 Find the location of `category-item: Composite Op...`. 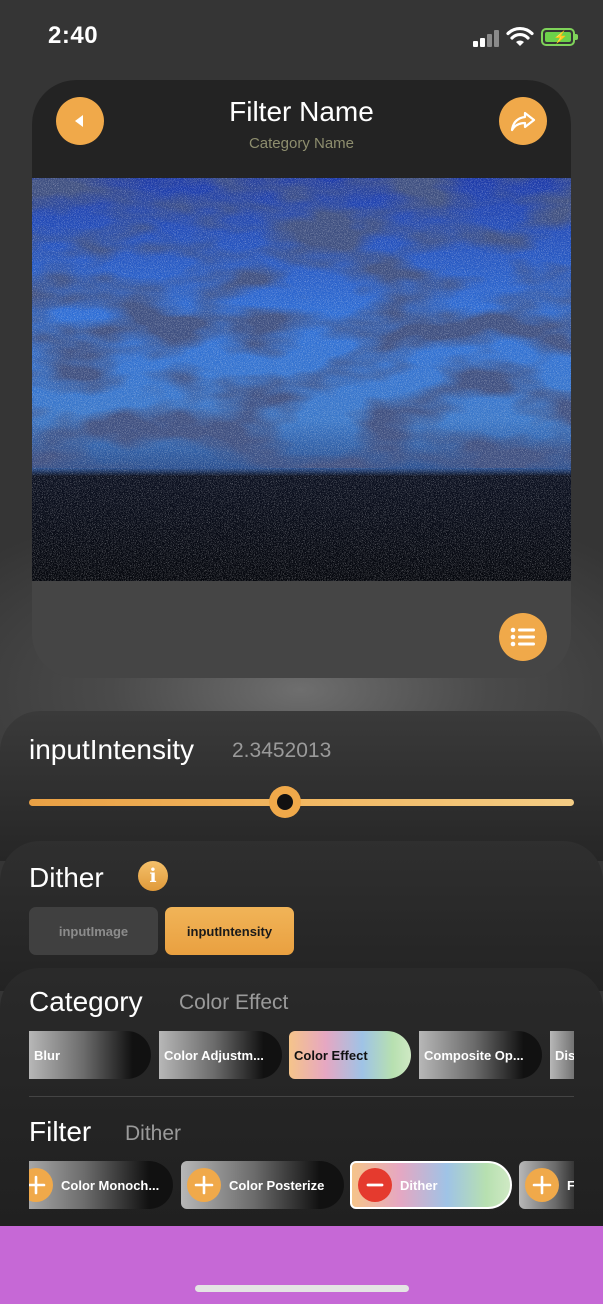

category-item: Composite Op... is located at coordinates (480, 1055).